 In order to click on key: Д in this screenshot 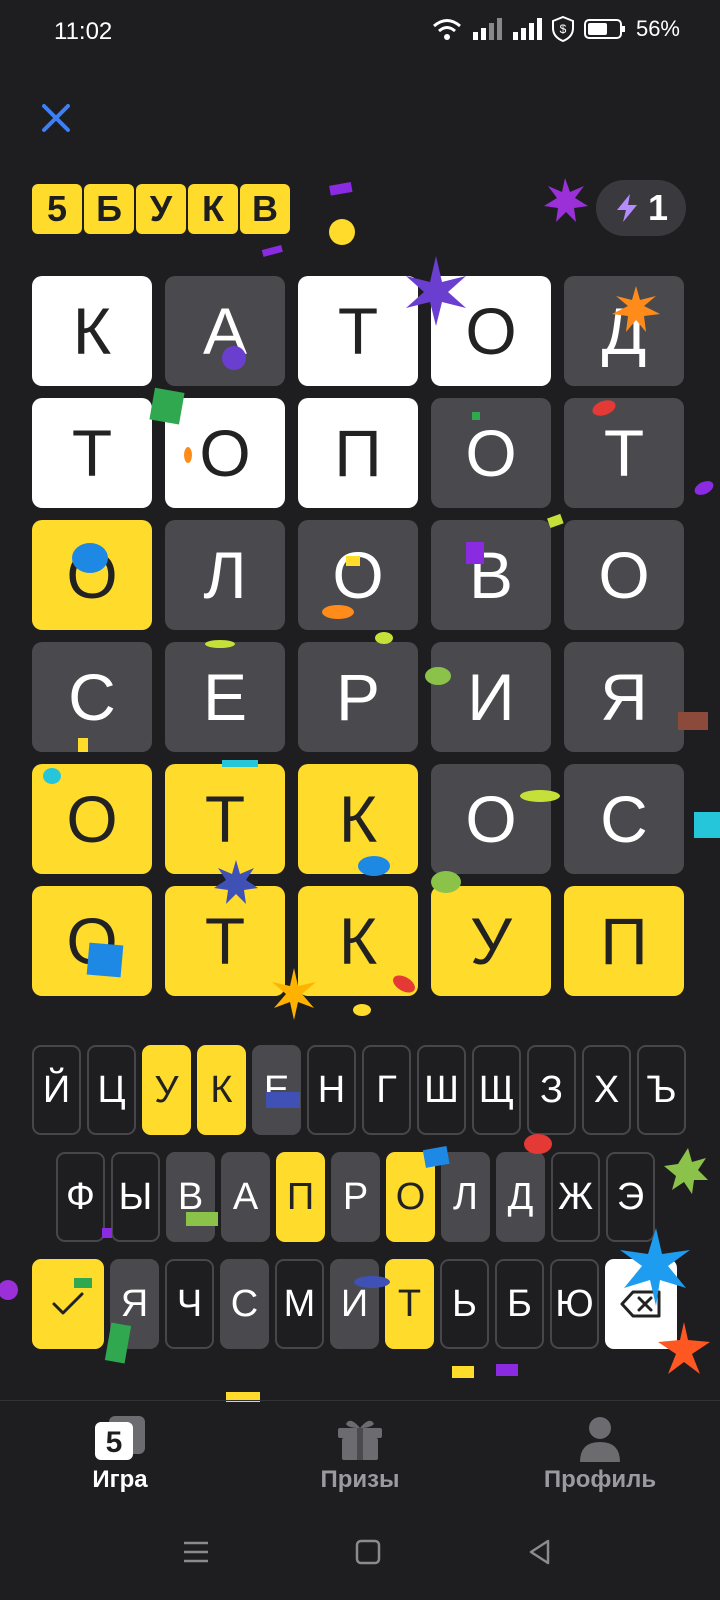, I will do `click(520, 1197)`.